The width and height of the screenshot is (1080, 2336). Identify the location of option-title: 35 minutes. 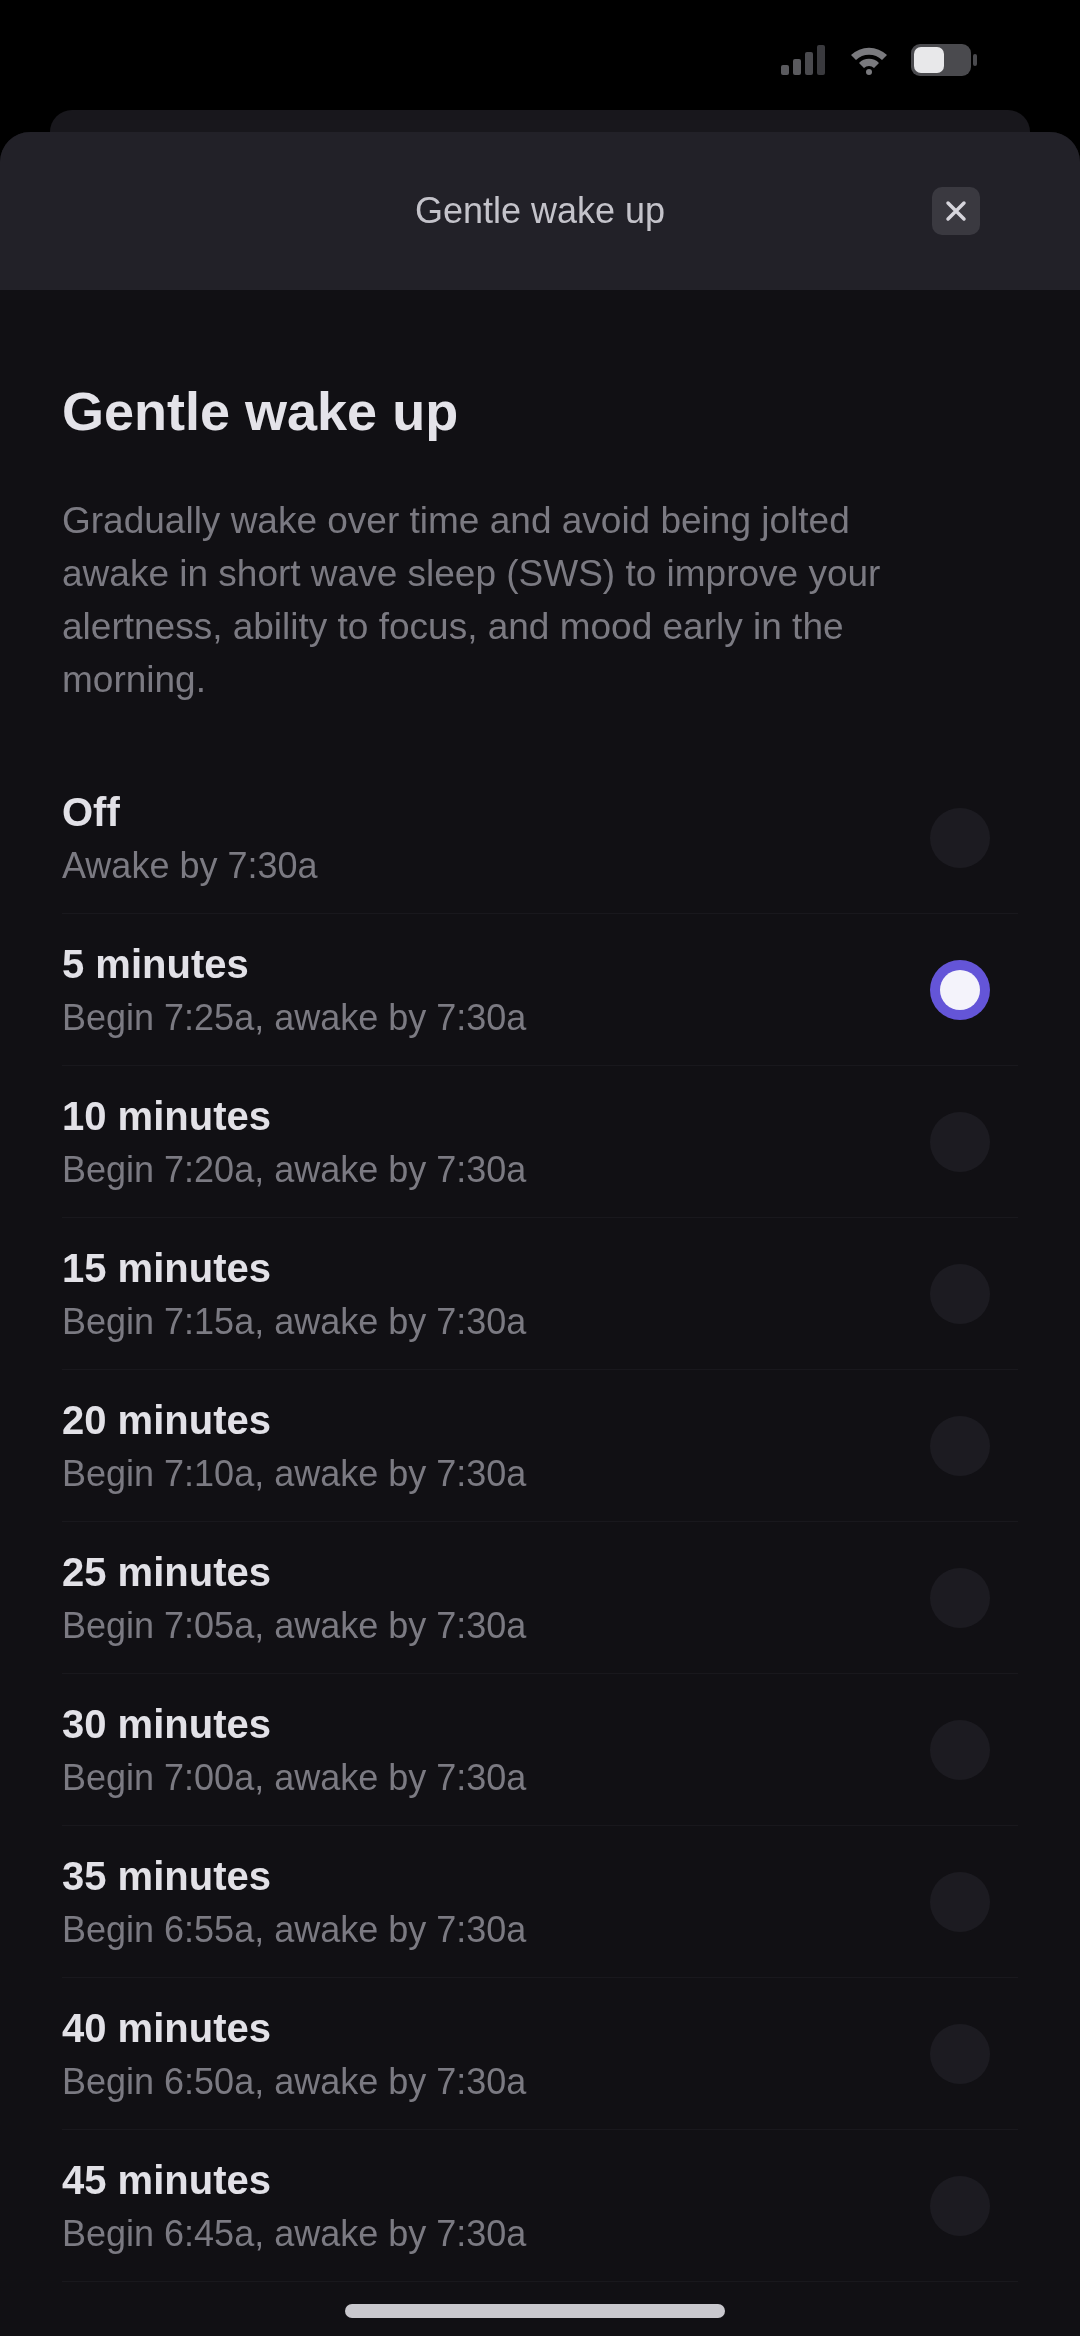
(167, 1876).